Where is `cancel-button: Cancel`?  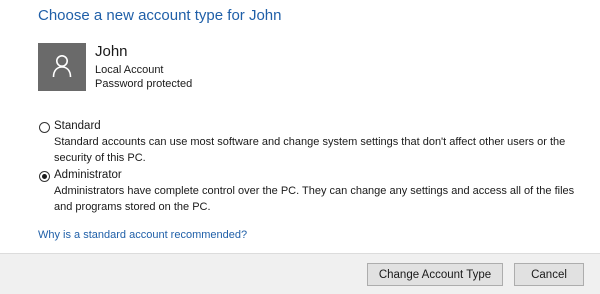
cancel-button: Cancel is located at coordinates (549, 274).